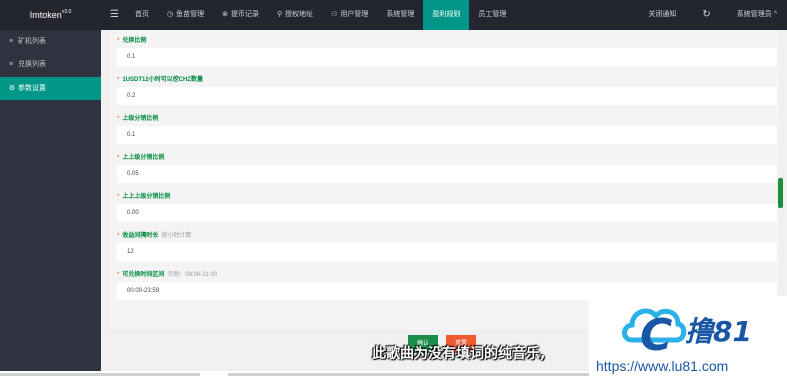  What do you see at coordinates (447, 158) in the screenshot?
I see `field-label: * 上上级分销比例` at bounding box center [447, 158].